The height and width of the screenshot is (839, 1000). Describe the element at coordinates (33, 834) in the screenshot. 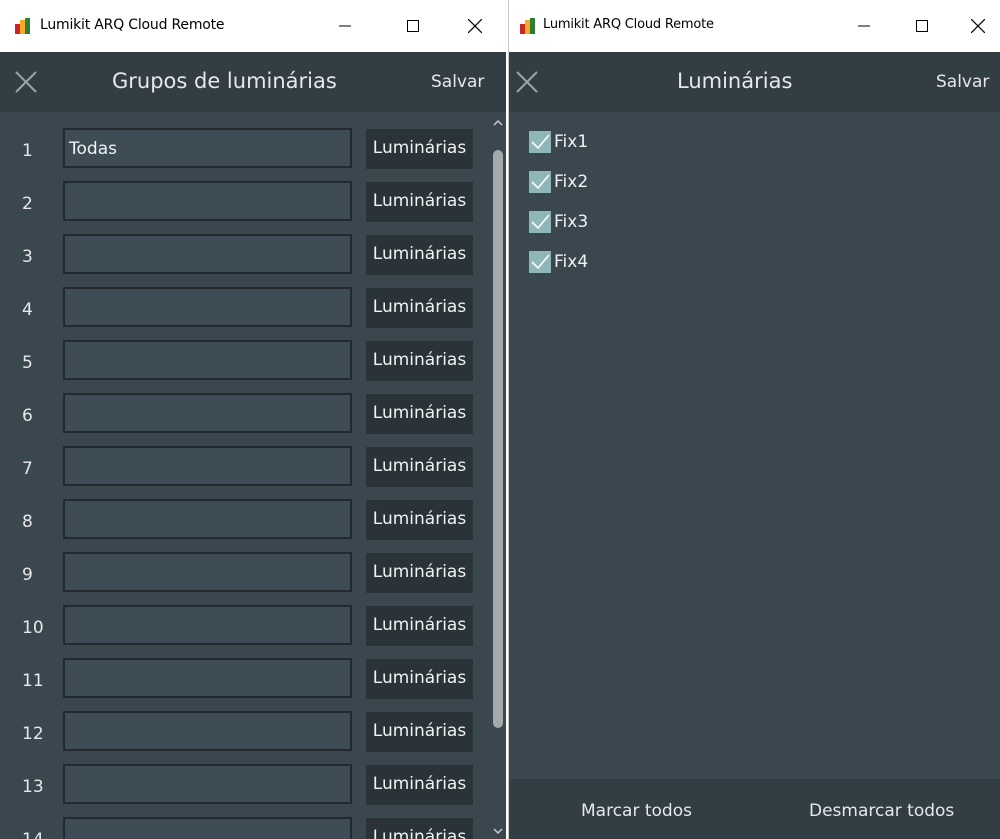

I see `group-number: 14` at that location.